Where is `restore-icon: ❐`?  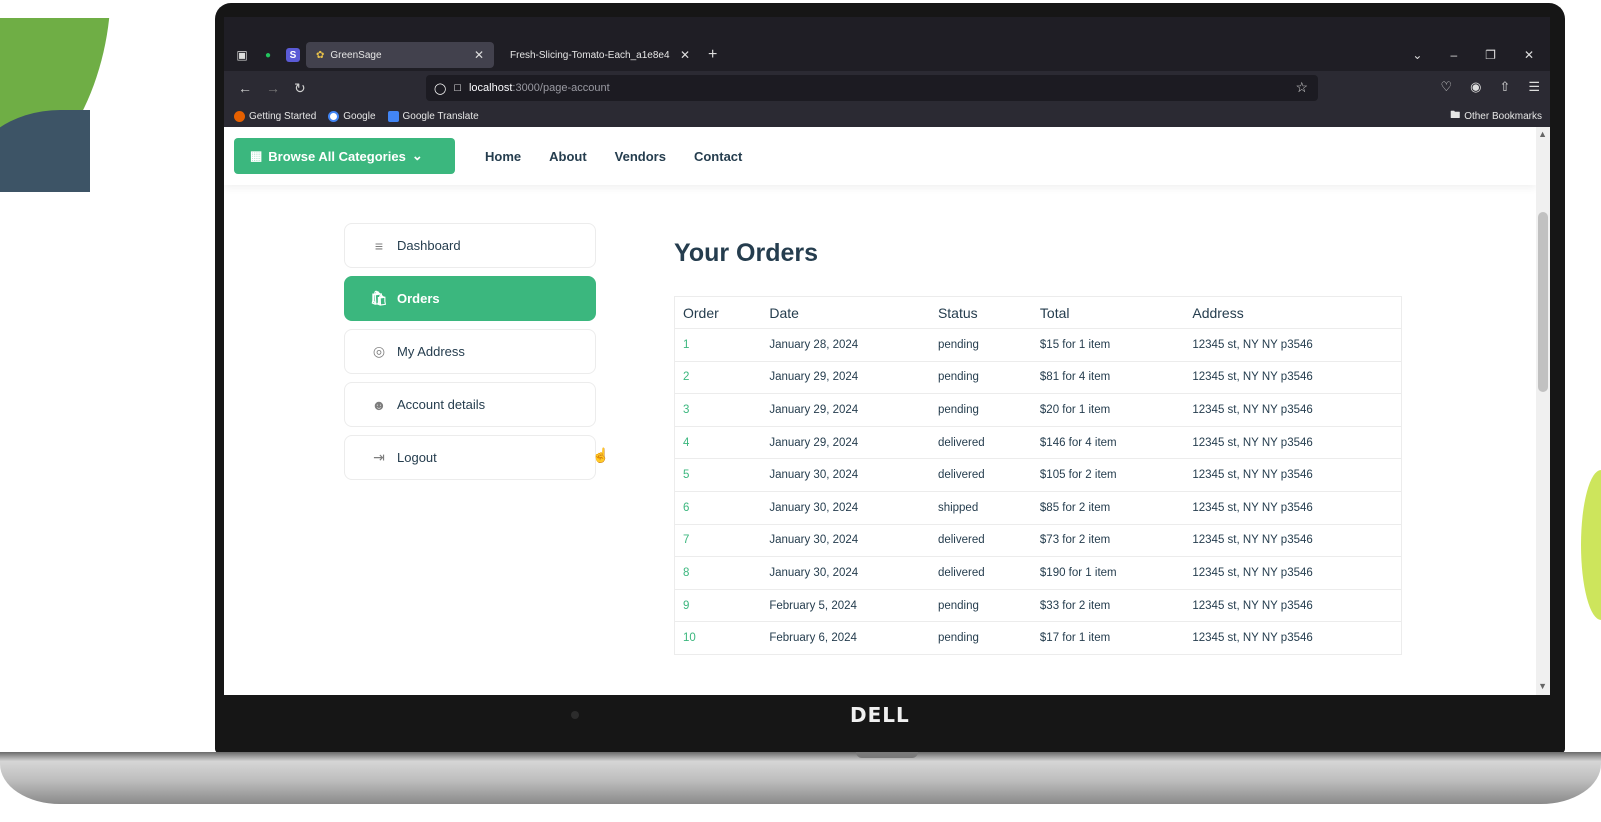 restore-icon: ❐ is located at coordinates (1490, 55).